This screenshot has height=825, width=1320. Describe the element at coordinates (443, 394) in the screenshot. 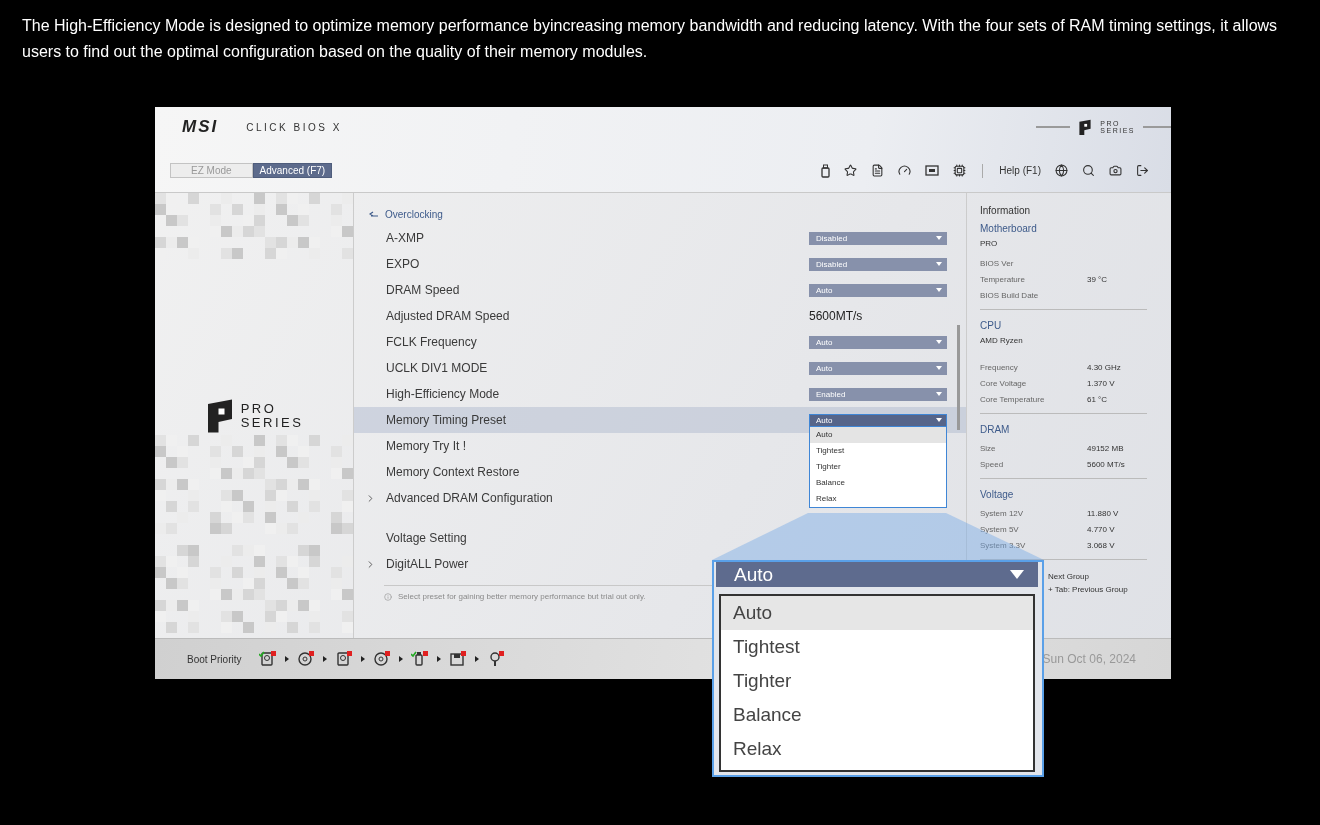

I see `setting-label: High-Efficiency Mode` at that location.